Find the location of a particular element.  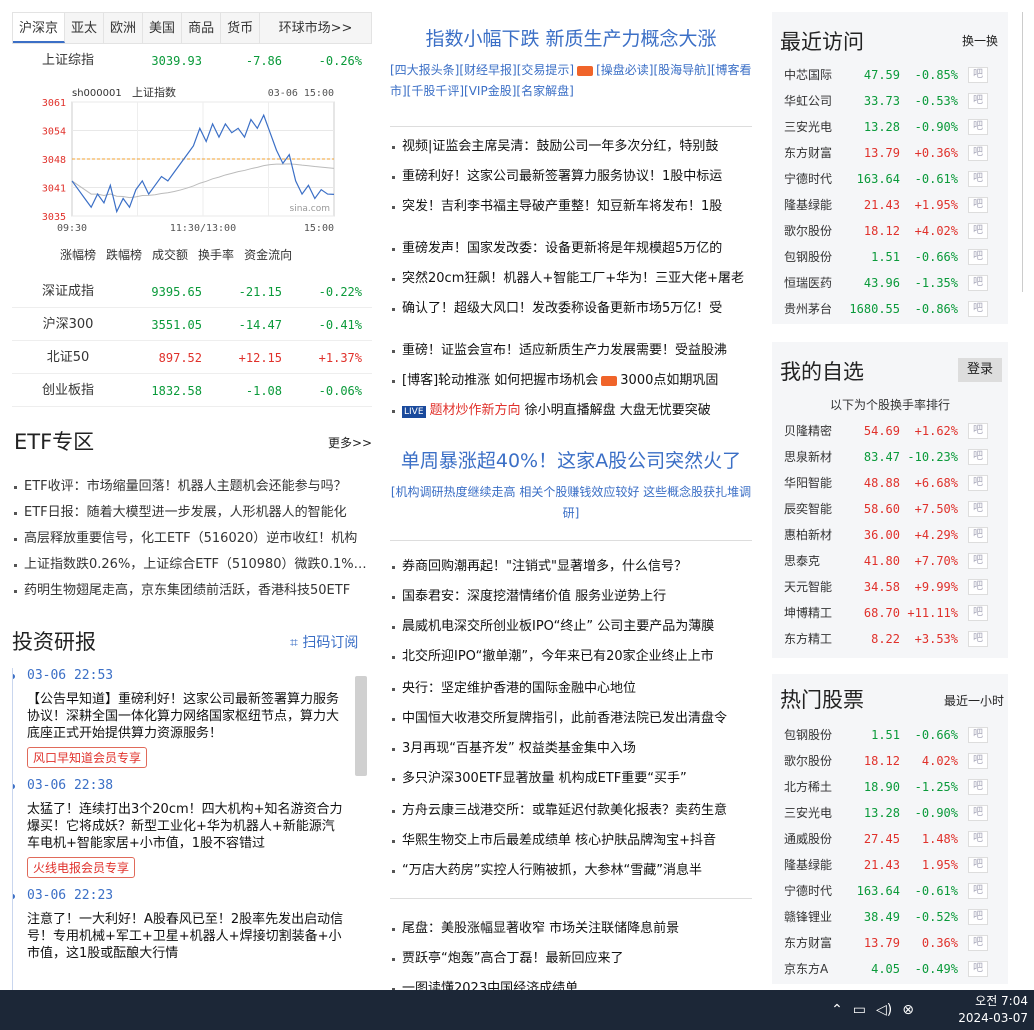

stock-name: 贝隆精密 is located at coordinates (814, 431).